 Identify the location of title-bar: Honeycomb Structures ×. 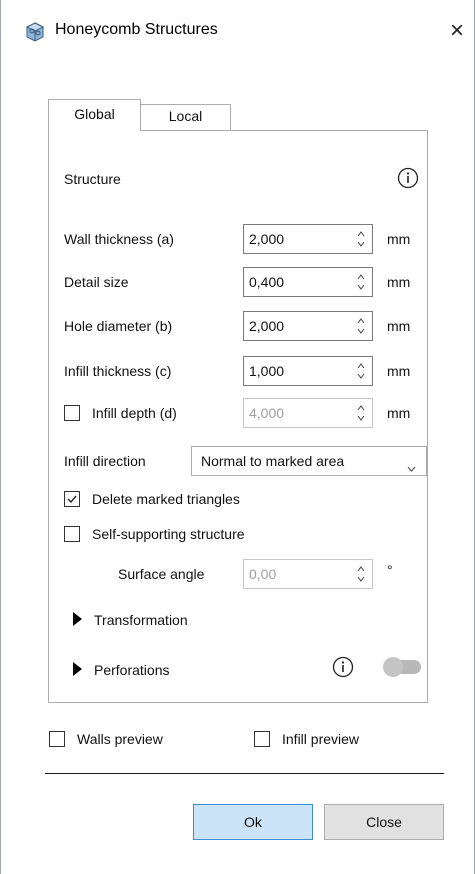
(238, 31).